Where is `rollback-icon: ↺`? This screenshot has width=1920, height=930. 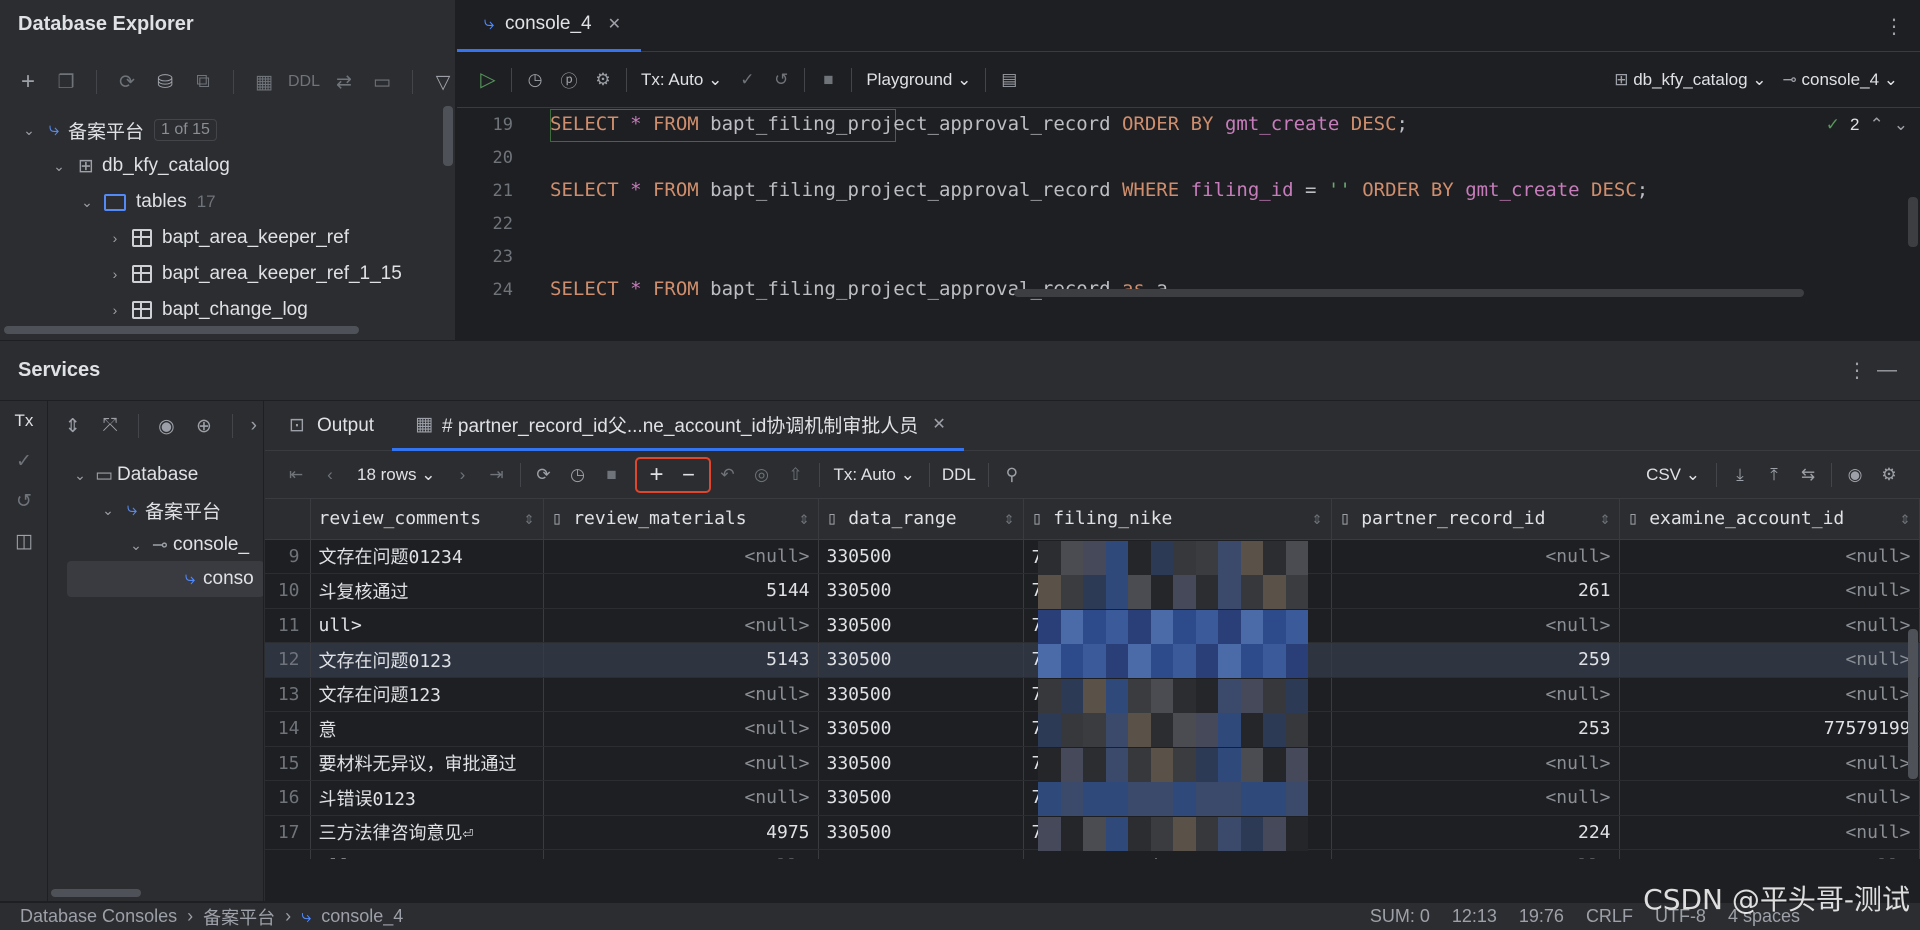 rollback-icon: ↺ is located at coordinates (24, 501).